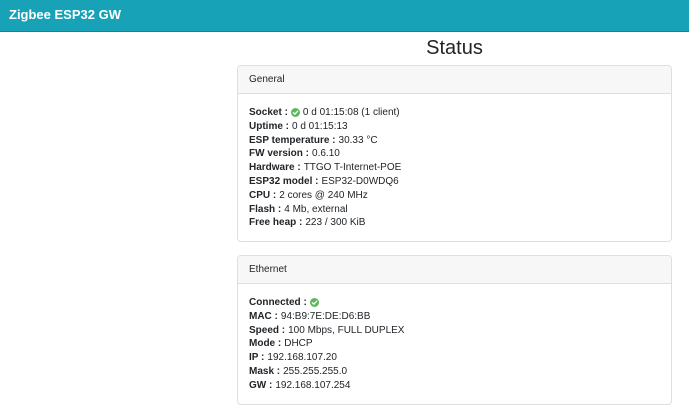 This screenshot has width=689, height=412. What do you see at coordinates (454, 48) in the screenshot?
I see `page-title: Status` at bounding box center [454, 48].